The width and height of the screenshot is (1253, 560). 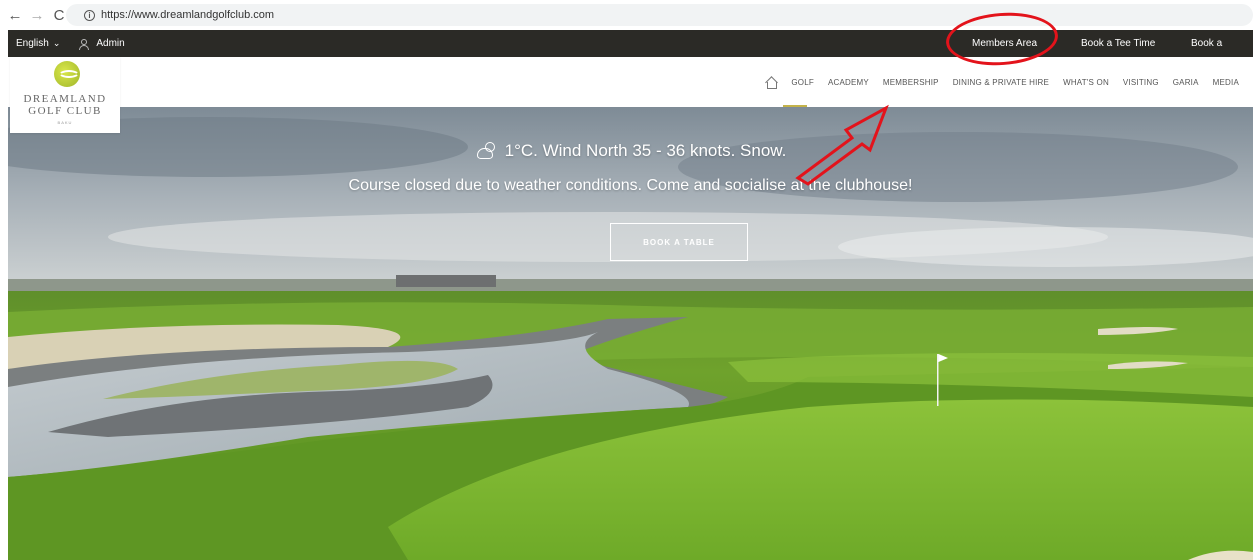 What do you see at coordinates (37, 15) in the screenshot?
I see `forward-arrow-icon: →` at bounding box center [37, 15].